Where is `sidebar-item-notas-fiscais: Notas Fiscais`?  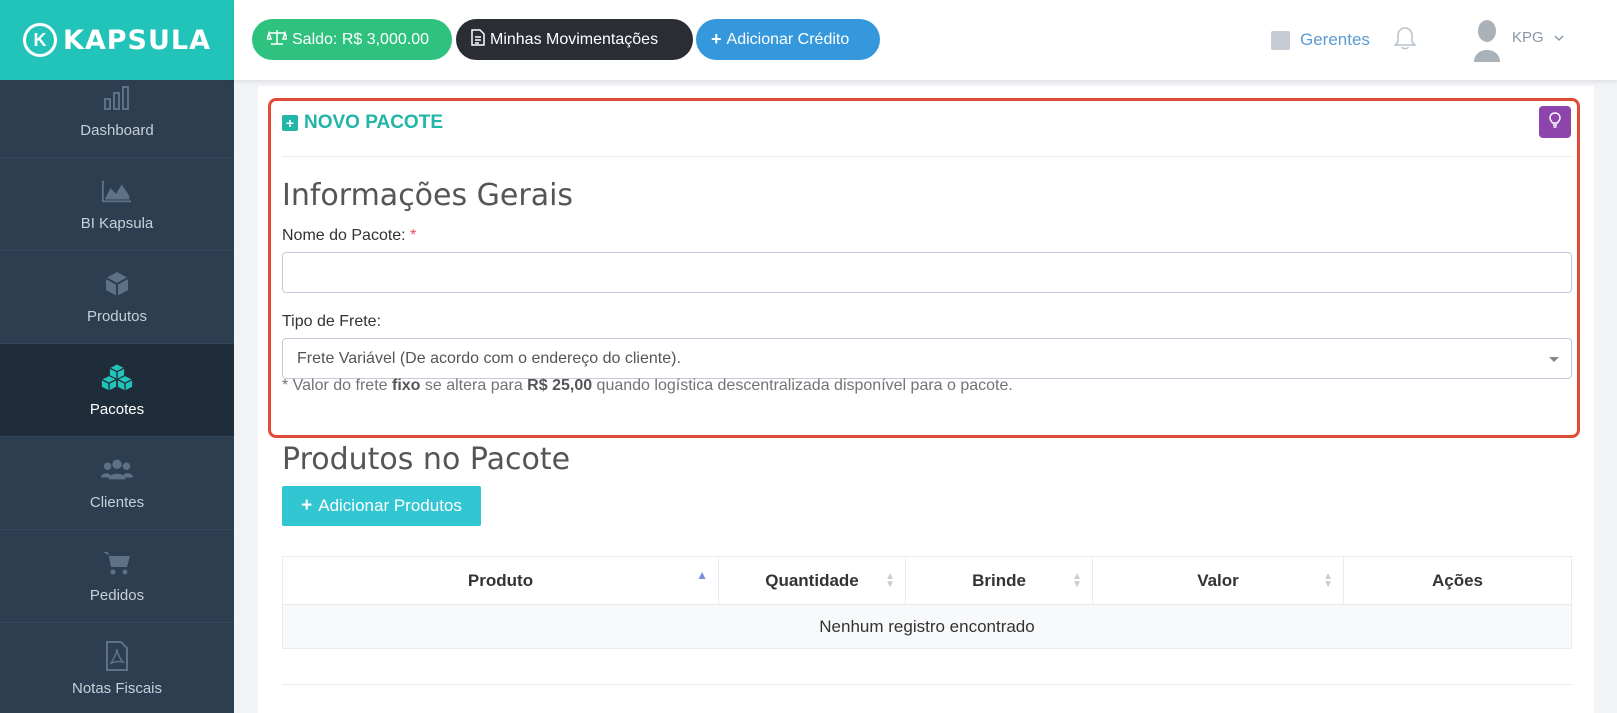 sidebar-item-notas-fiscais: Notas Fiscais is located at coordinates (117, 668).